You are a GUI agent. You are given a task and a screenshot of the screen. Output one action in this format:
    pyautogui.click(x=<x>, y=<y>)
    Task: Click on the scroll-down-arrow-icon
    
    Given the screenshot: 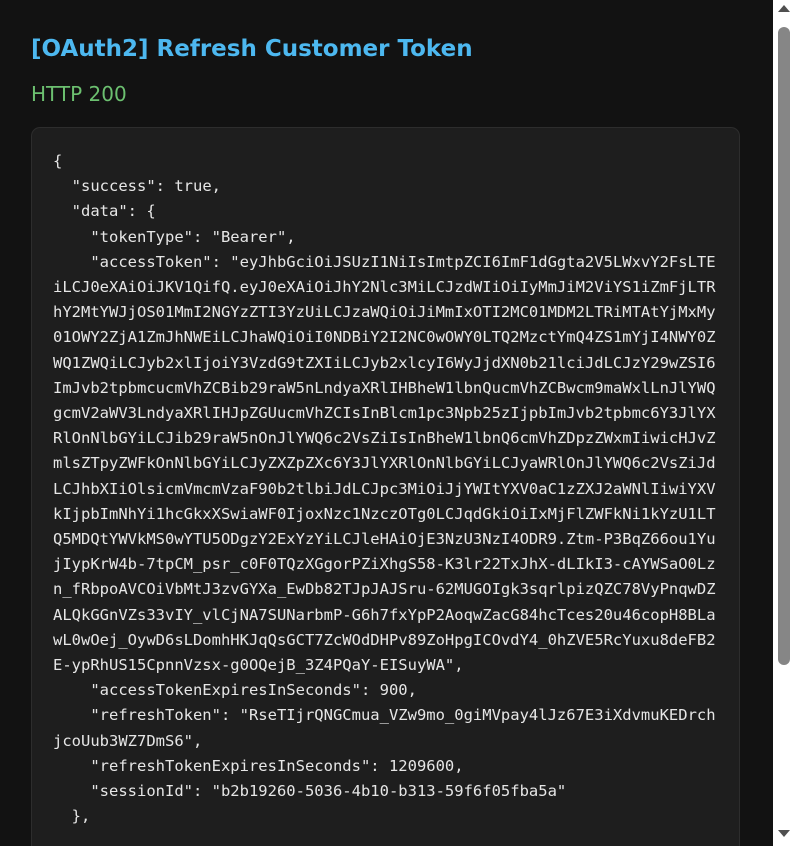 What is the action you would take?
    pyautogui.click(x=784, y=833)
    